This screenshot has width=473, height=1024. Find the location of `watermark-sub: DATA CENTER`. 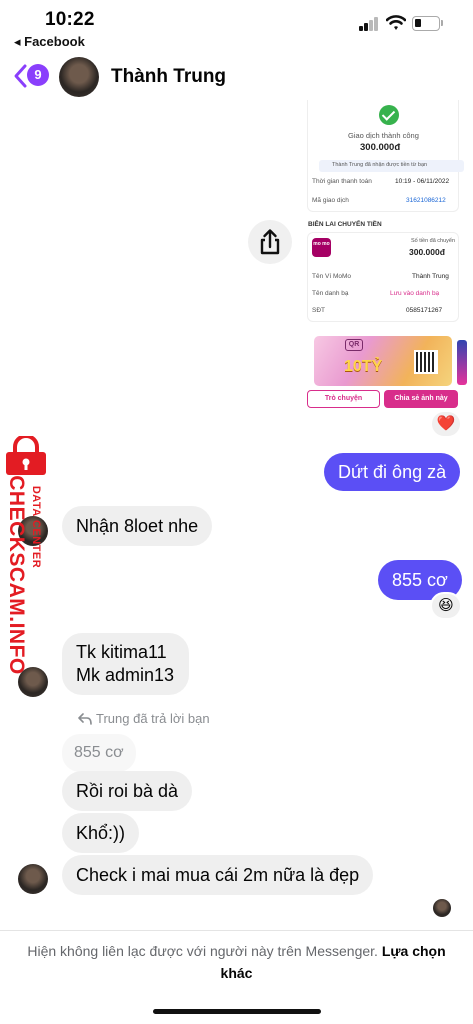

watermark-sub: DATA CENTER is located at coordinates (36, 527).